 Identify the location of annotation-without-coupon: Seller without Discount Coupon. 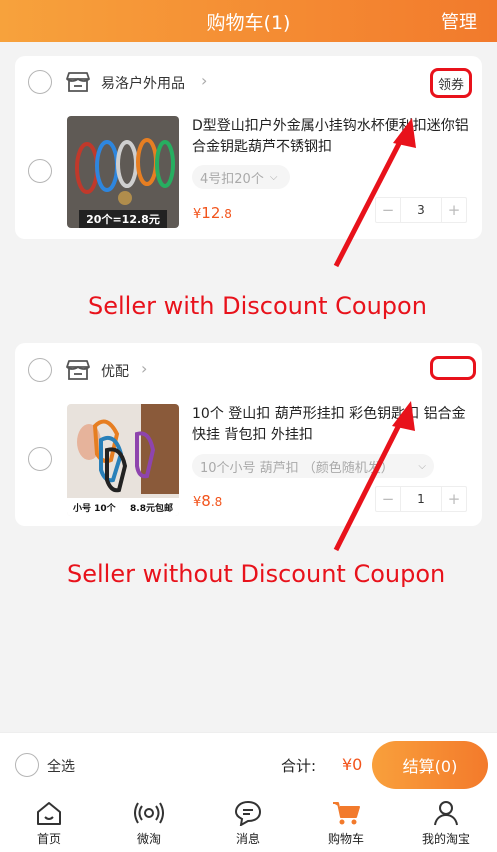
(256, 574).